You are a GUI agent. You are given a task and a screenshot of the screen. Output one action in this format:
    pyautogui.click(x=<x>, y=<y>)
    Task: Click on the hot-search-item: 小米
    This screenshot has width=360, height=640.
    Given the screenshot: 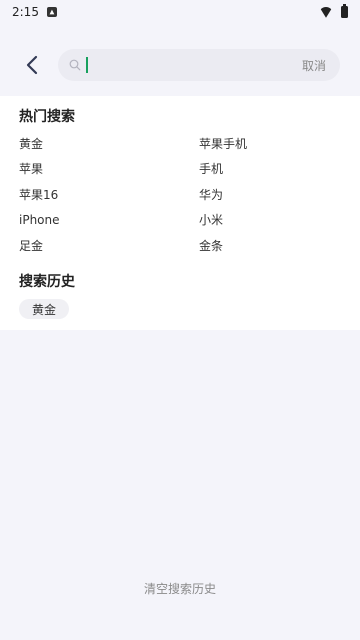 What is the action you would take?
    pyautogui.click(x=274, y=220)
    